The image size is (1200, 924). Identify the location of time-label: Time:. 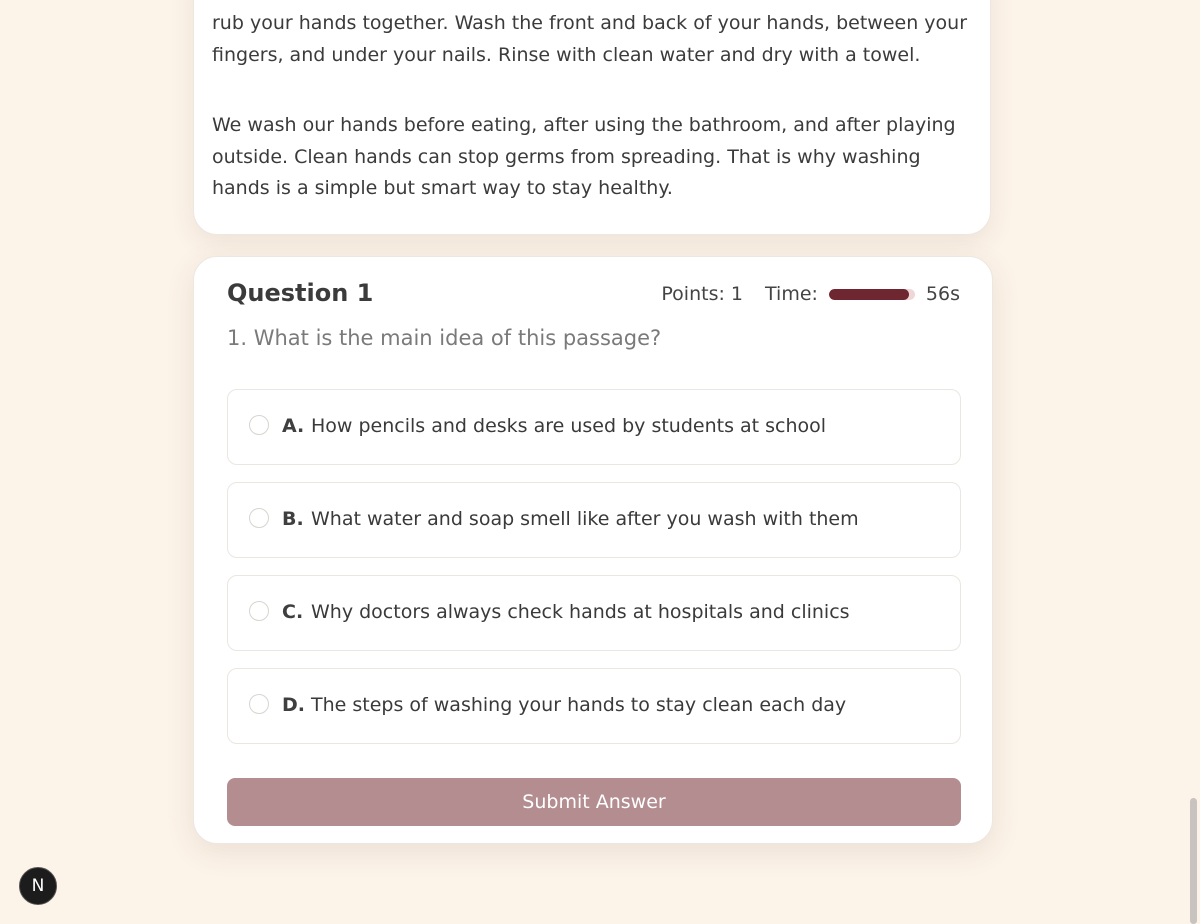
(791, 294).